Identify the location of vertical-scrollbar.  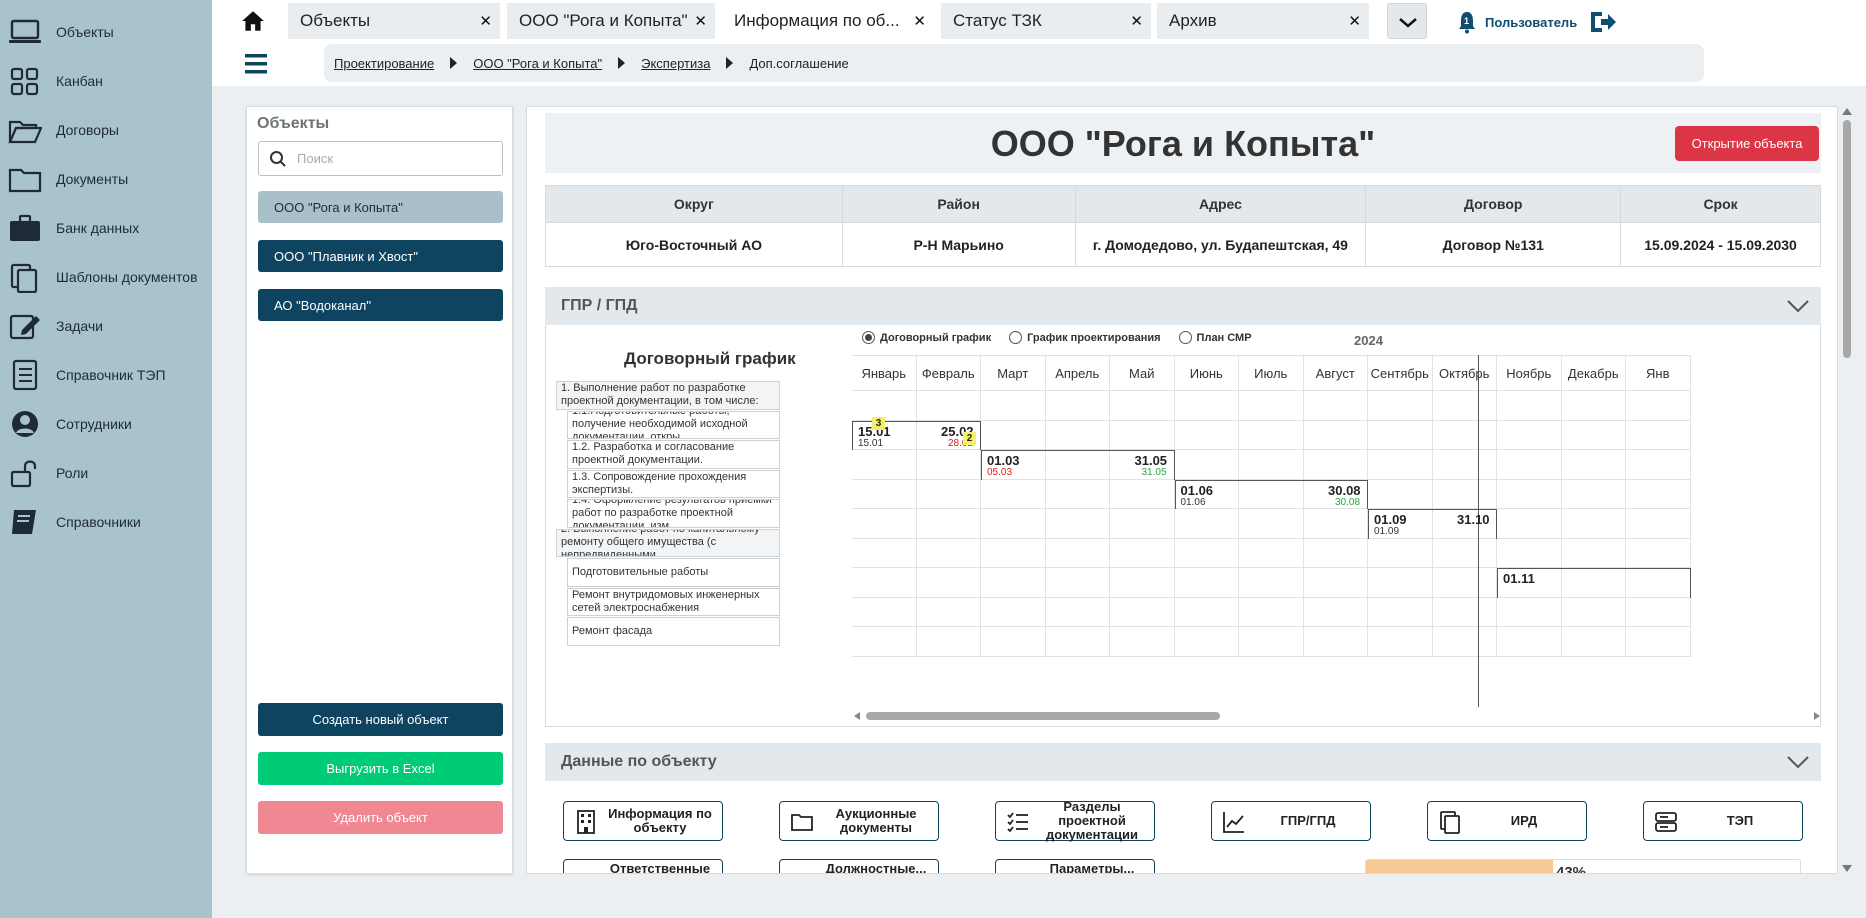
(1847, 490).